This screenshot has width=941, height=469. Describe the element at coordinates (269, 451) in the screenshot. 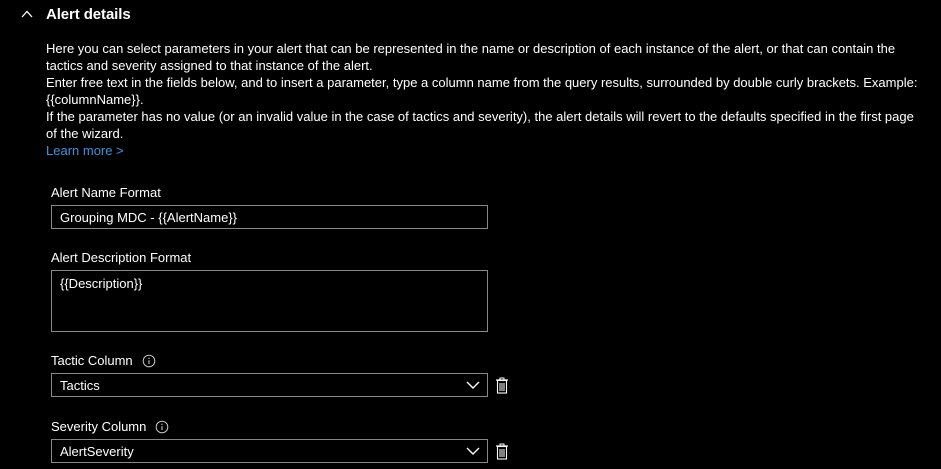

I see `severity-column-dropdown: AlertSeverity` at that location.